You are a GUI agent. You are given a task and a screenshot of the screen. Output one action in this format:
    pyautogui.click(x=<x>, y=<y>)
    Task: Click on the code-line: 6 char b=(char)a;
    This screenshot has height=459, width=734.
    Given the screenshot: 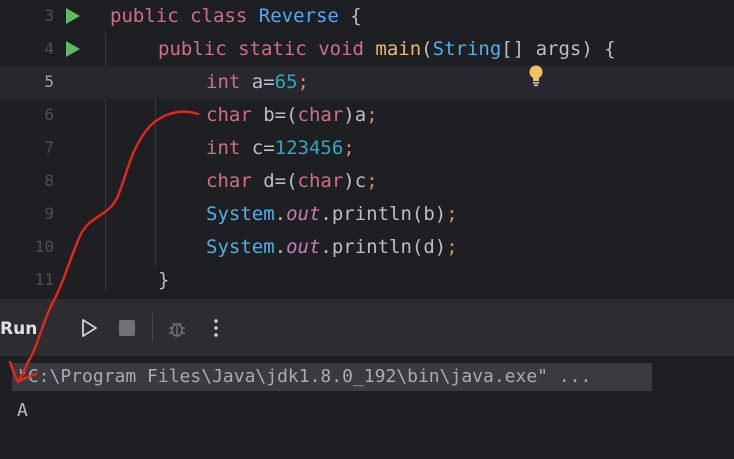 What is the action you would take?
    pyautogui.click(x=367, y=115)
    